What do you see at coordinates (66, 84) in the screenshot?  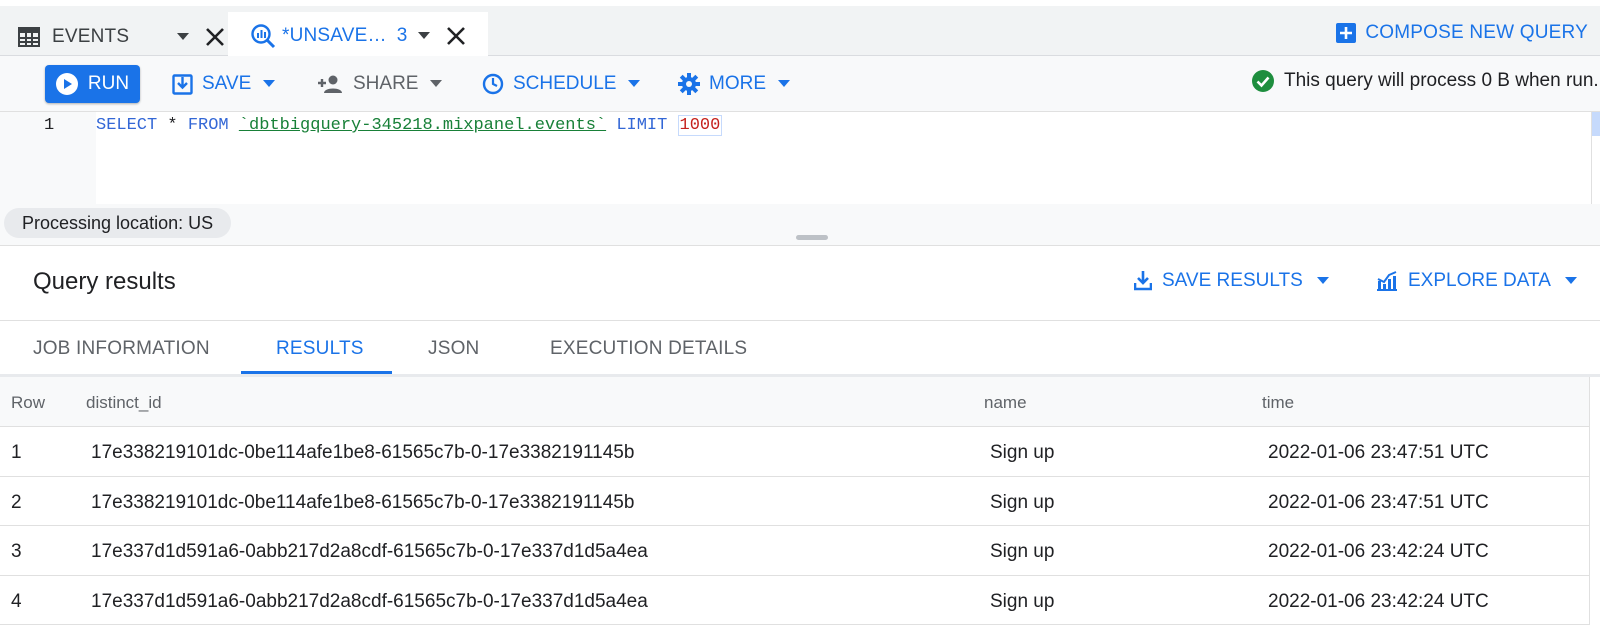 I see `play-circle-icon` at bounding box center [66, 84].